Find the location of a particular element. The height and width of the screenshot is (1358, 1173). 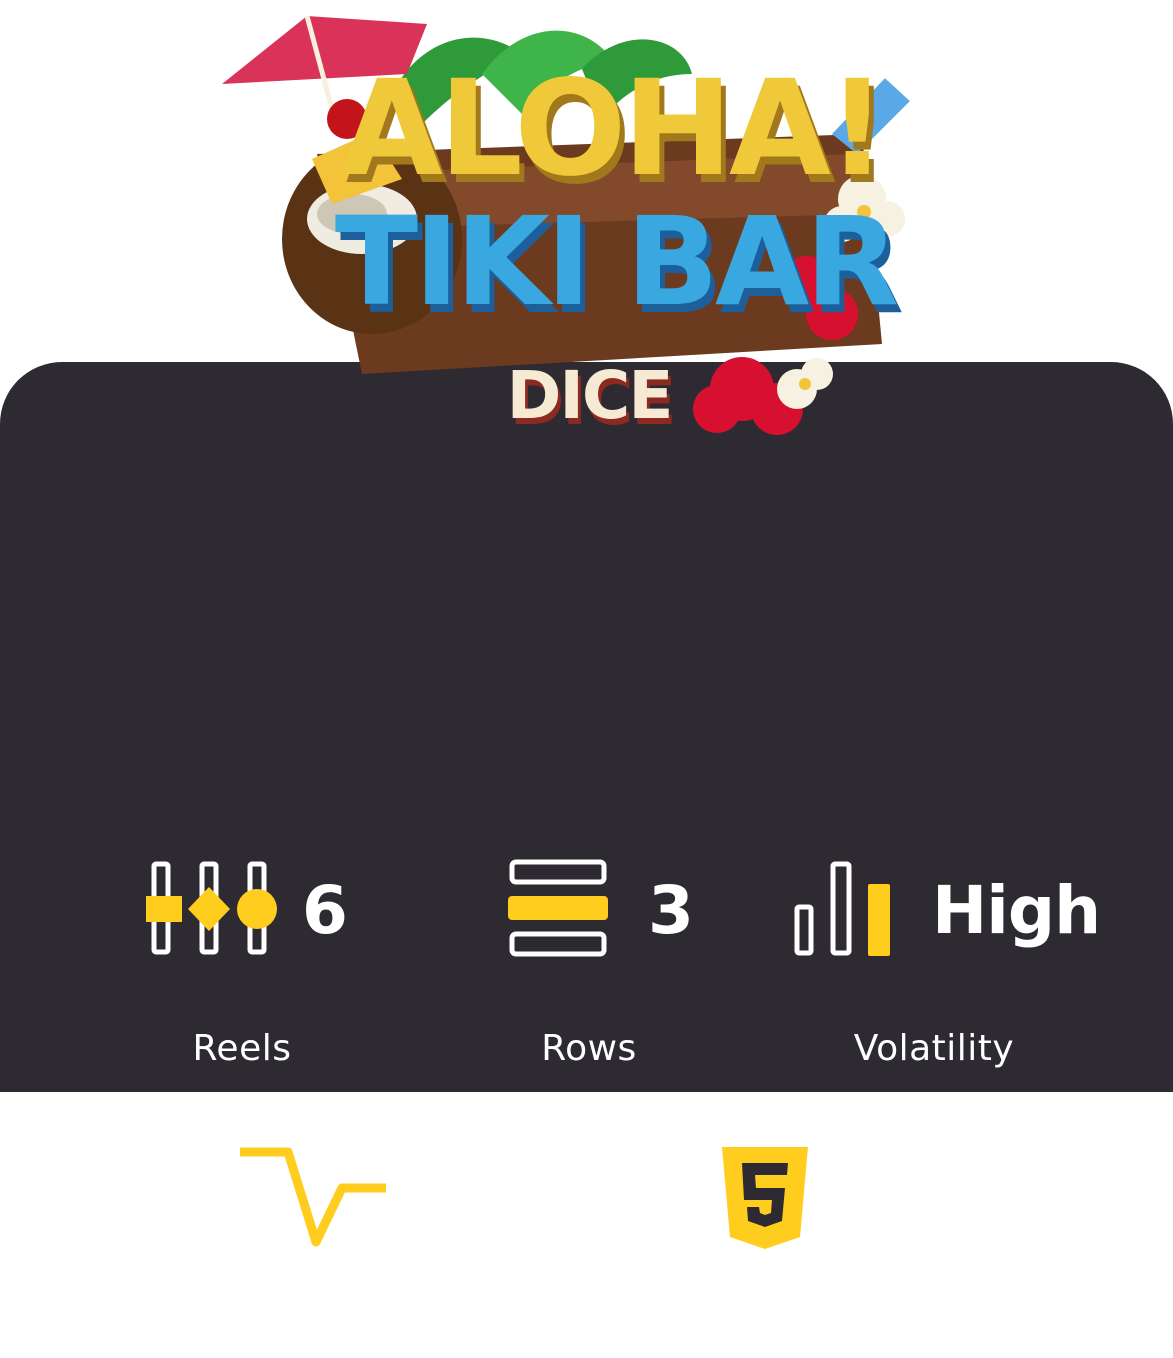

payways-label: Pay ways is located at coordinates (416, 1337).